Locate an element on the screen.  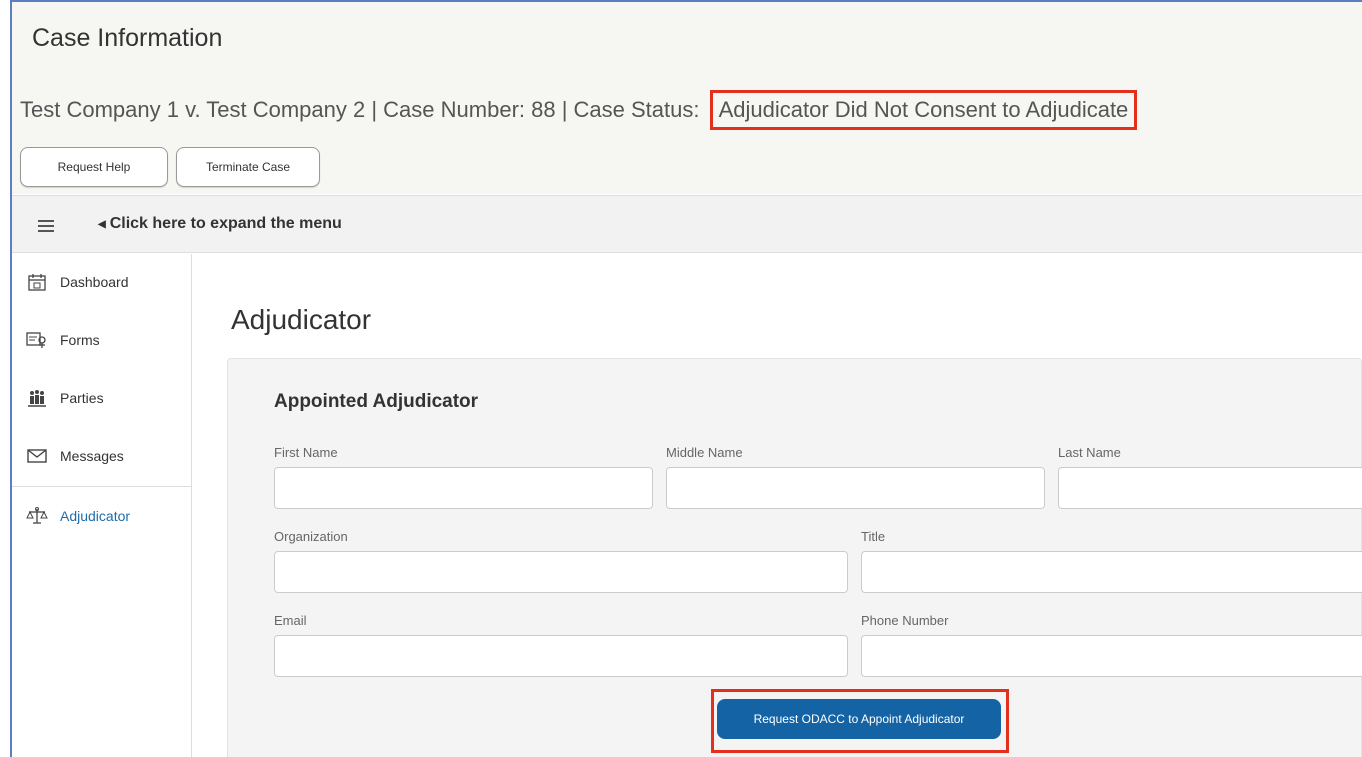
page-heading: Case Information is located at coordinates (127, 38).